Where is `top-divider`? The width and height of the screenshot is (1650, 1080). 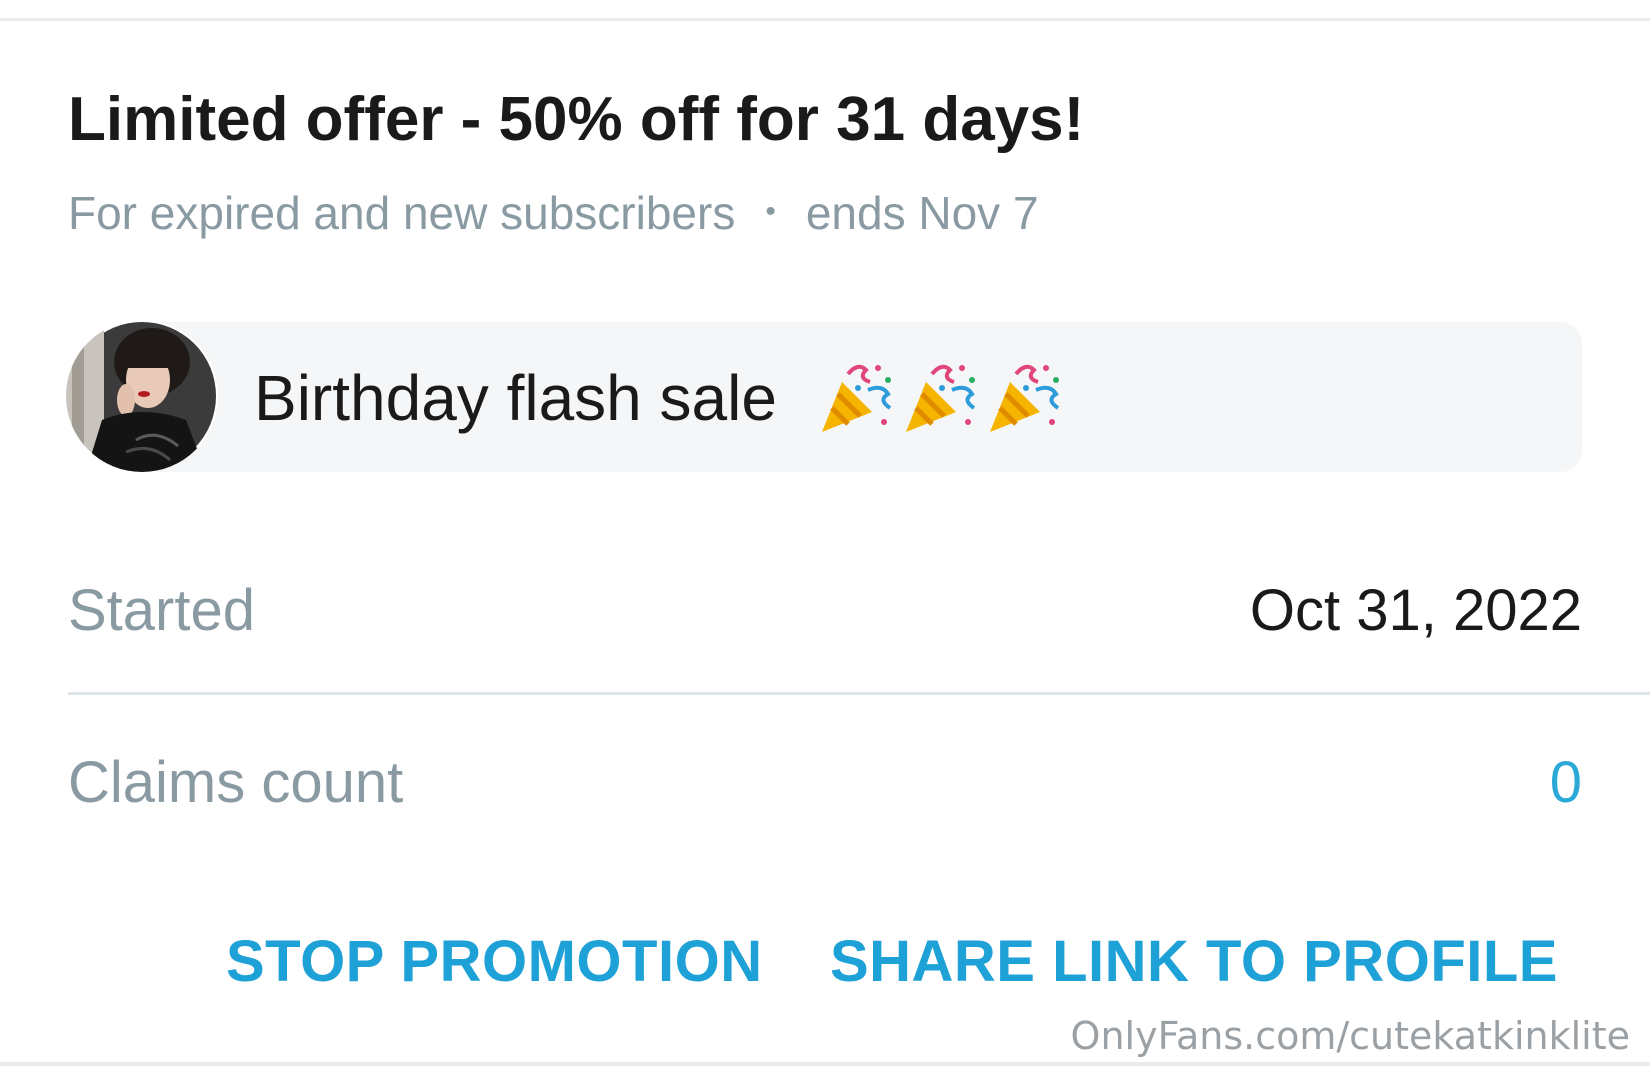 top-divider is located at coordinates (825, 19).